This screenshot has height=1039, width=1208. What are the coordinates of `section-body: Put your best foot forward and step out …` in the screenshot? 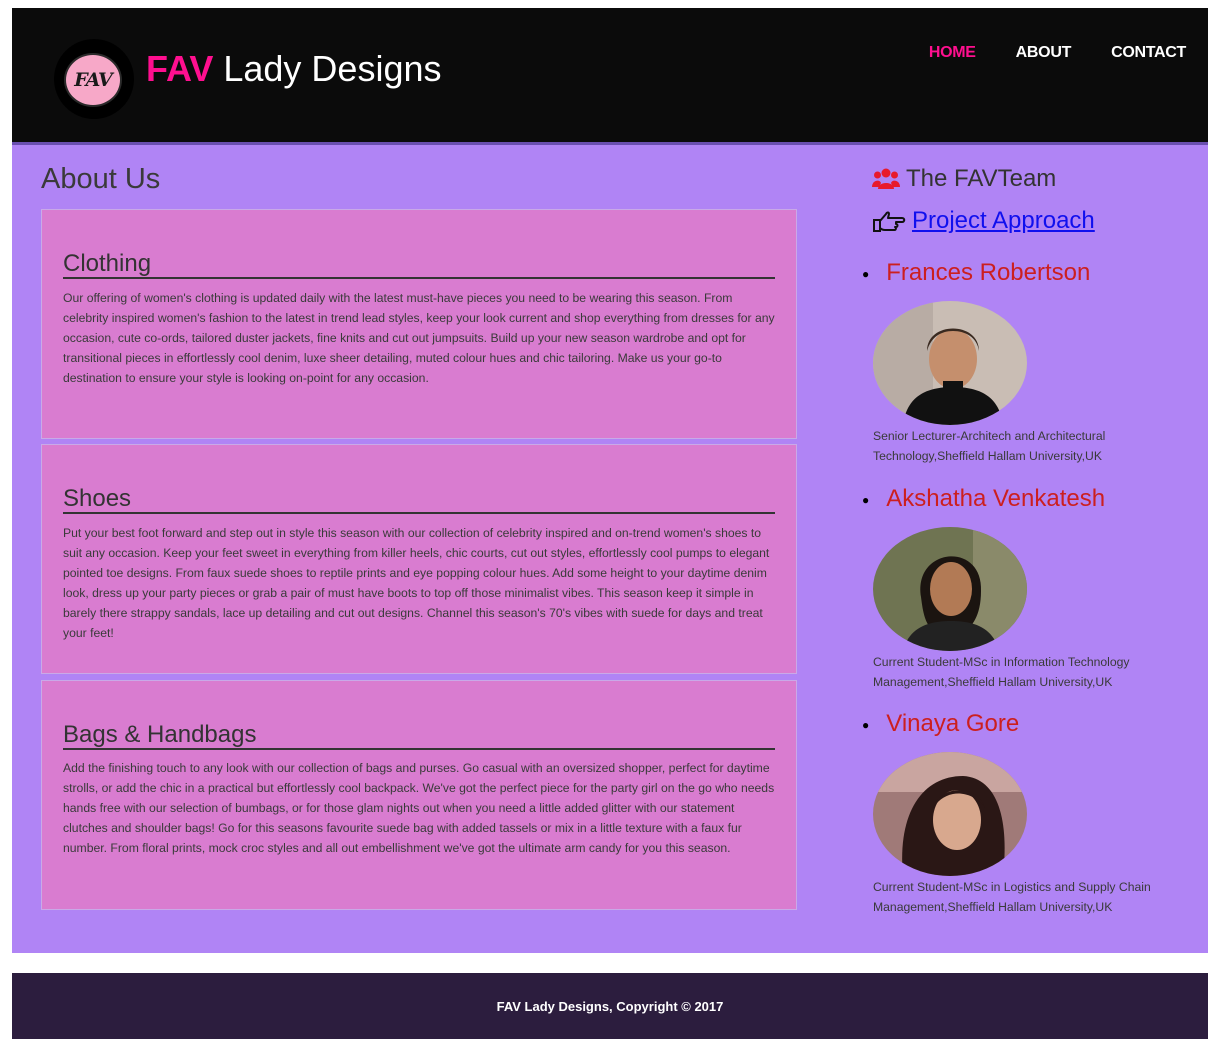 It's located at (416, 583).